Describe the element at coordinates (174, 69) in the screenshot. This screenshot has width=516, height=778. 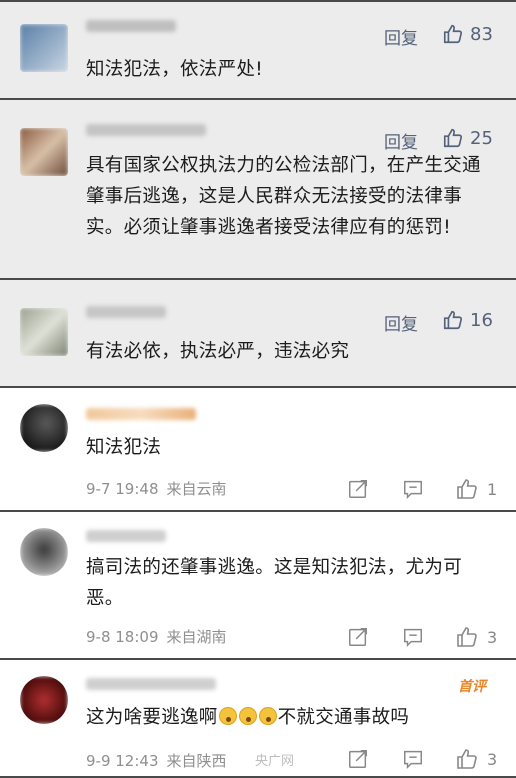
I see `comment-text: 知法犯法，依法严处!` at that location.